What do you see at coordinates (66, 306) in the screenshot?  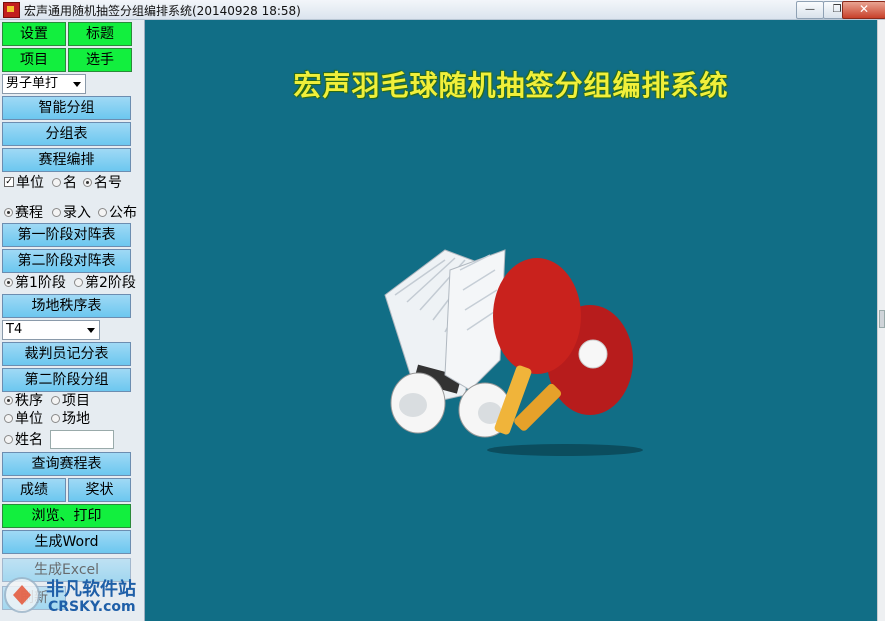 I see `venue-order-button: 场地秩序表` at bounding box center [66, 306].